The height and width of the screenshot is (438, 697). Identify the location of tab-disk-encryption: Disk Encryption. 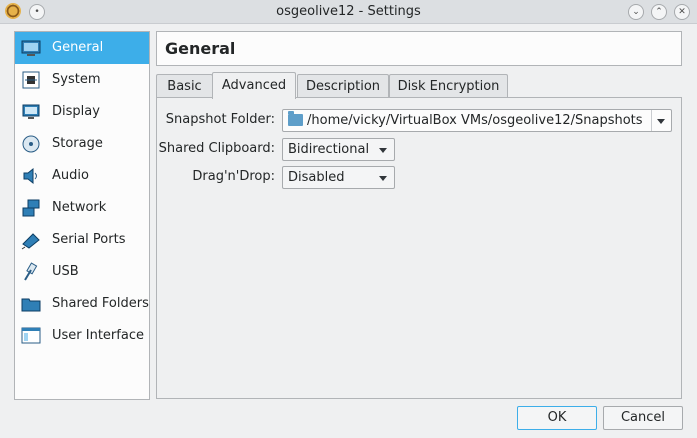
(448, 86).